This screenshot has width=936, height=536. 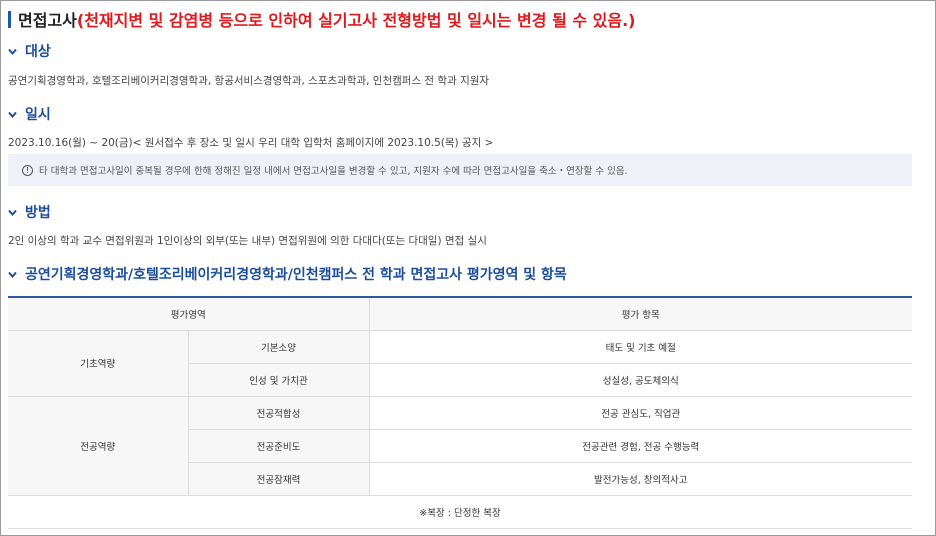 What do you see at coordinates (279, 413) in the screenshot?
I see `subcategory-cell: 전공적합성` at bounding box center [279, 413].